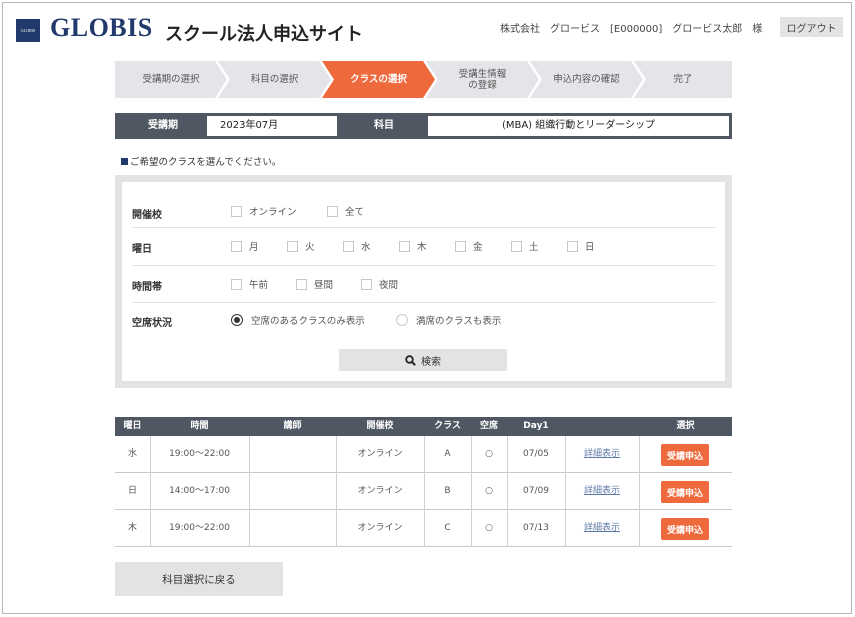 Image resolution: width=855 pixels, height=617 pixels. What do you see at coordinates (423, 426) in the screenshot?
I see `table-header: 曜日 時間 講師 開催校 クラス 空席 Day1 選択` at bounding box center [423, 426].